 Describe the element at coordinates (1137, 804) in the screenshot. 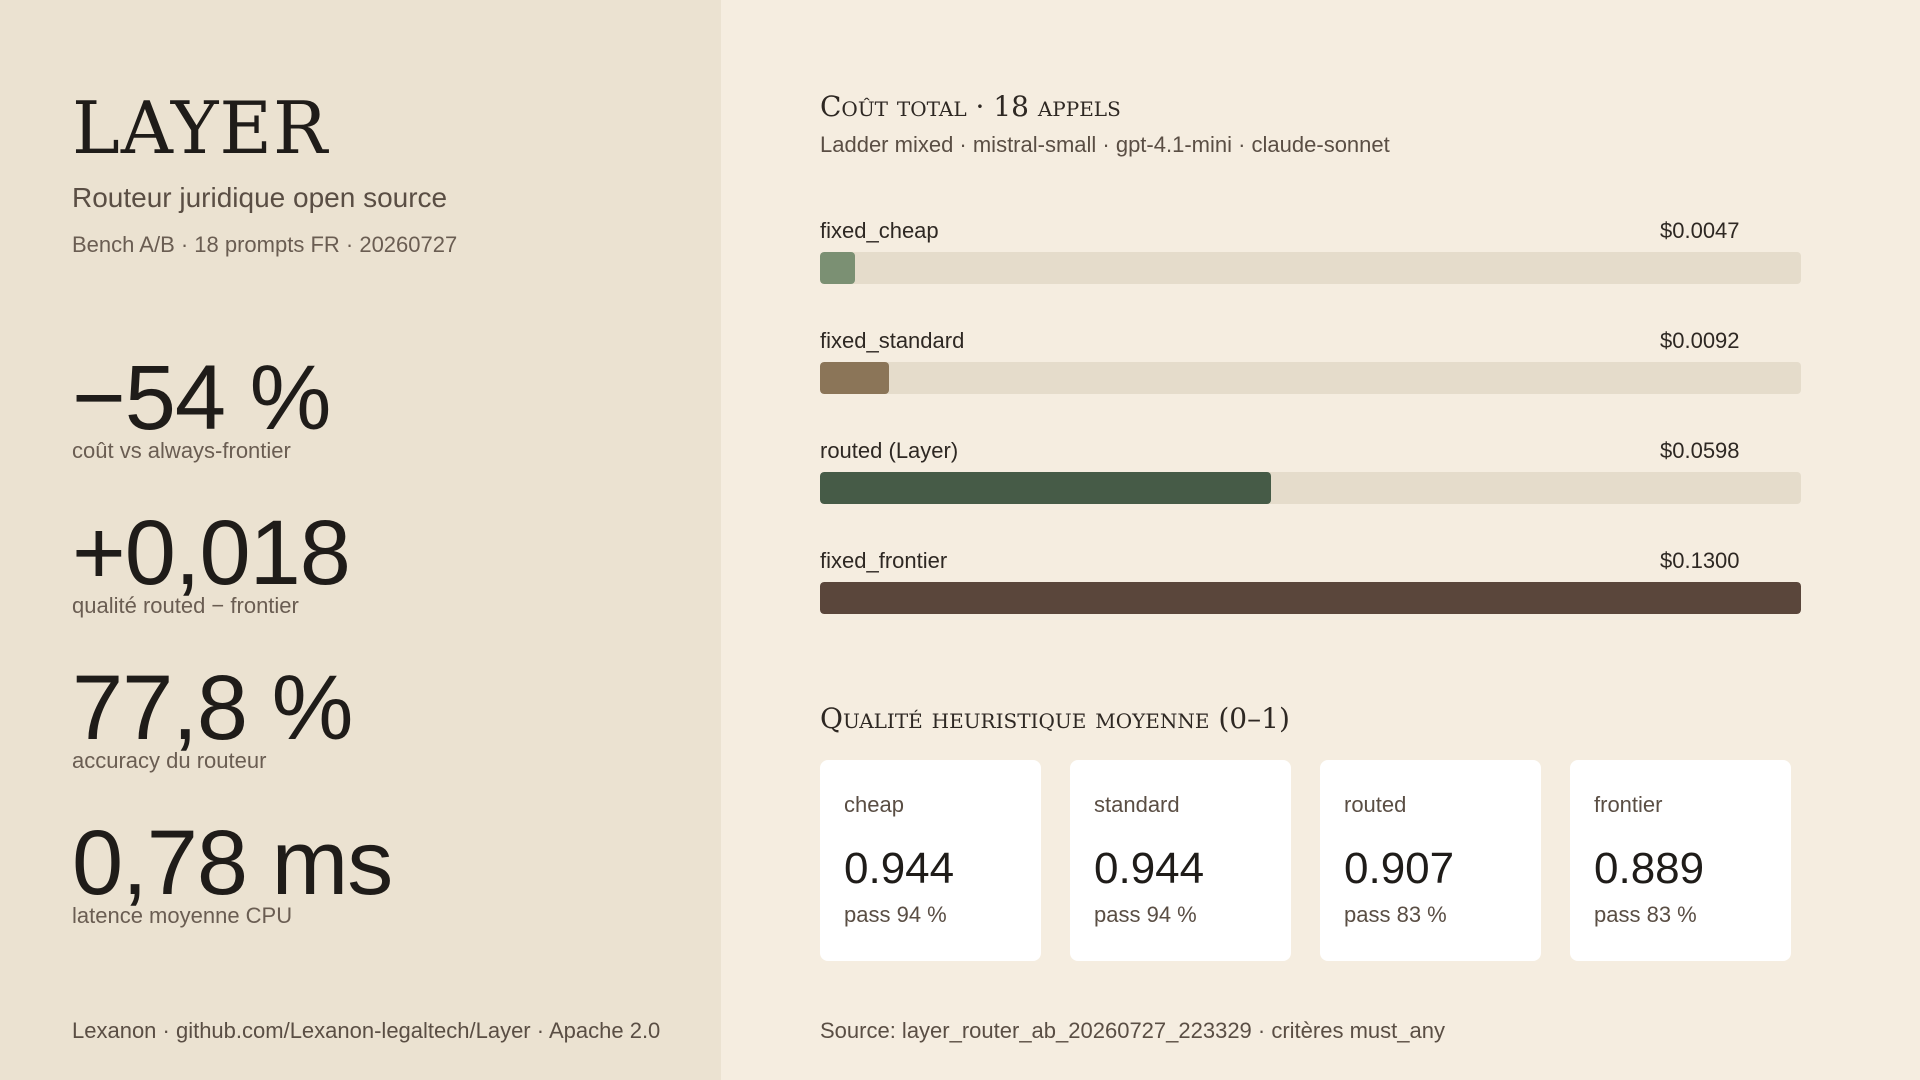

I see `quality-card-label: standard` at that location.